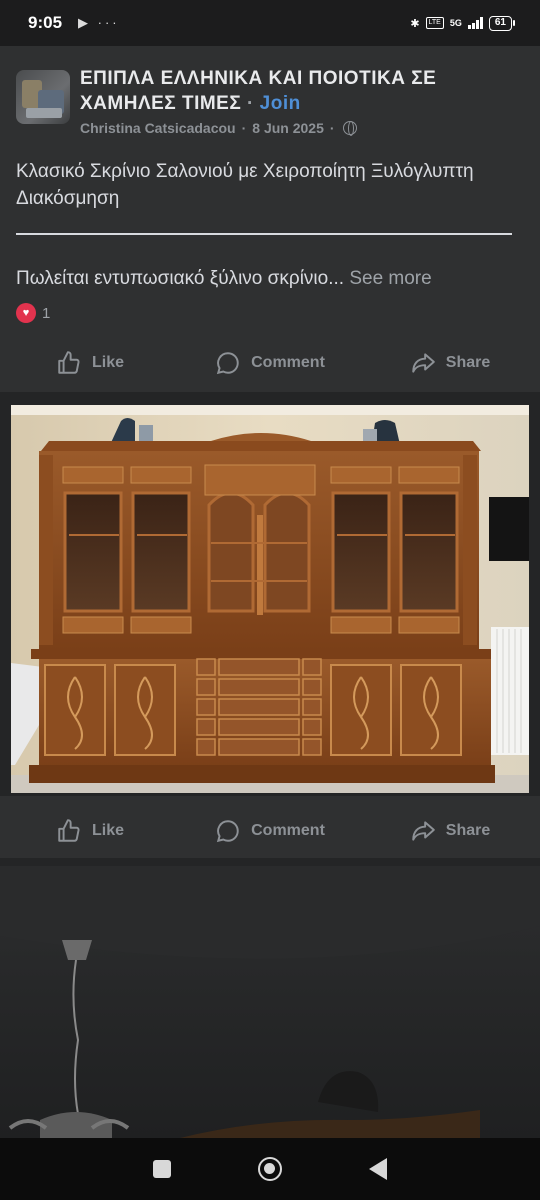 The width and height of the screenshot is (540, 1200). Describe the element at coordinates (46, 313) in the screenshot. I see `reaction-count: 1` at that location.